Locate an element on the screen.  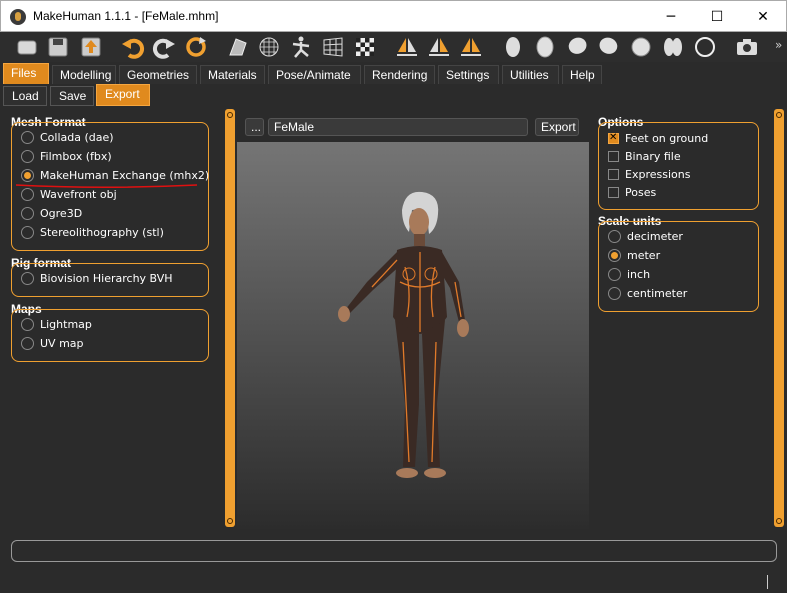
head-back-icon is located at coordinates (673, 47).